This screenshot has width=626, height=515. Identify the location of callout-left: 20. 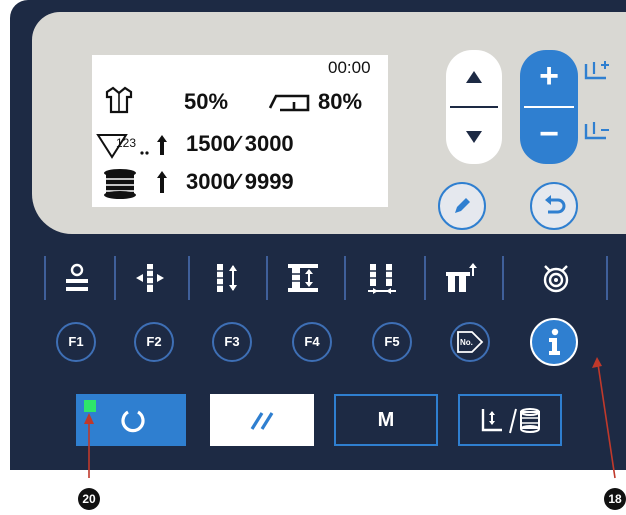
(89, 499).